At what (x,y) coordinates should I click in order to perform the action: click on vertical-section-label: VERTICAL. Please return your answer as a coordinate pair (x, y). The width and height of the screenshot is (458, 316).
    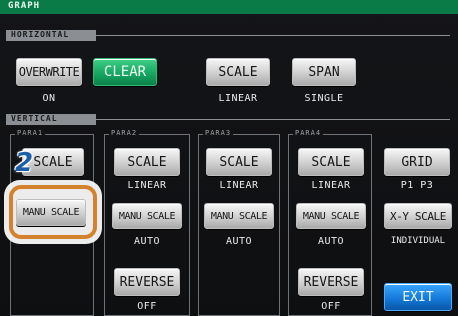
    Looking at the image, I should click on (34, 118).